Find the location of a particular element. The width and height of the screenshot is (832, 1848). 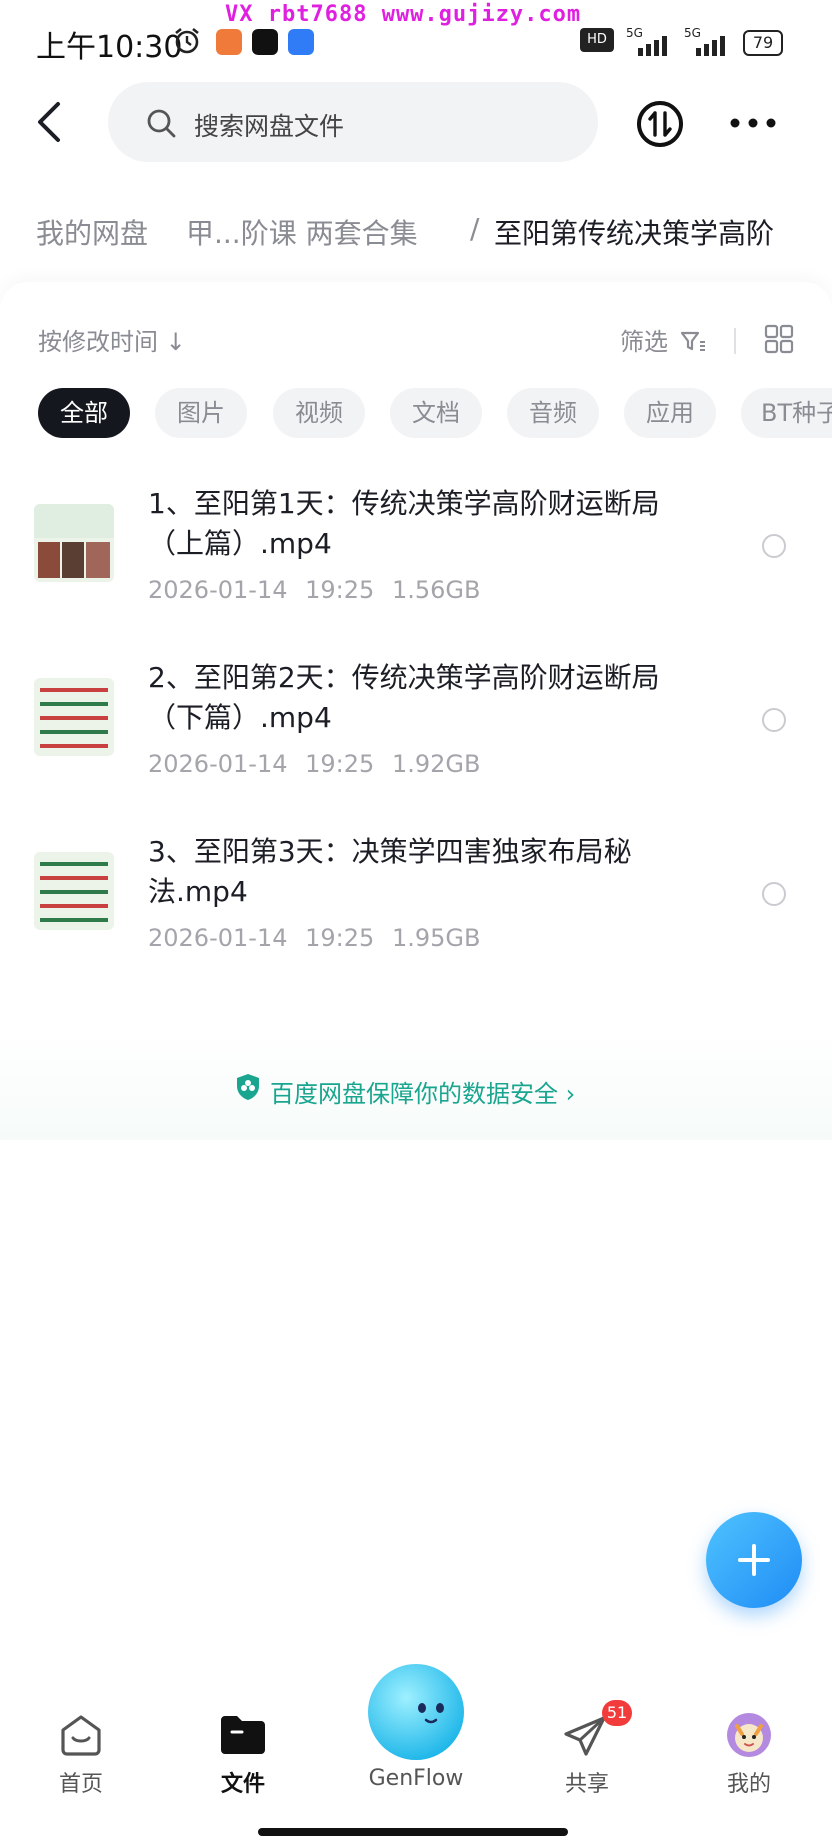

file-size: 1.92GB is located at coordinates (436, 764).